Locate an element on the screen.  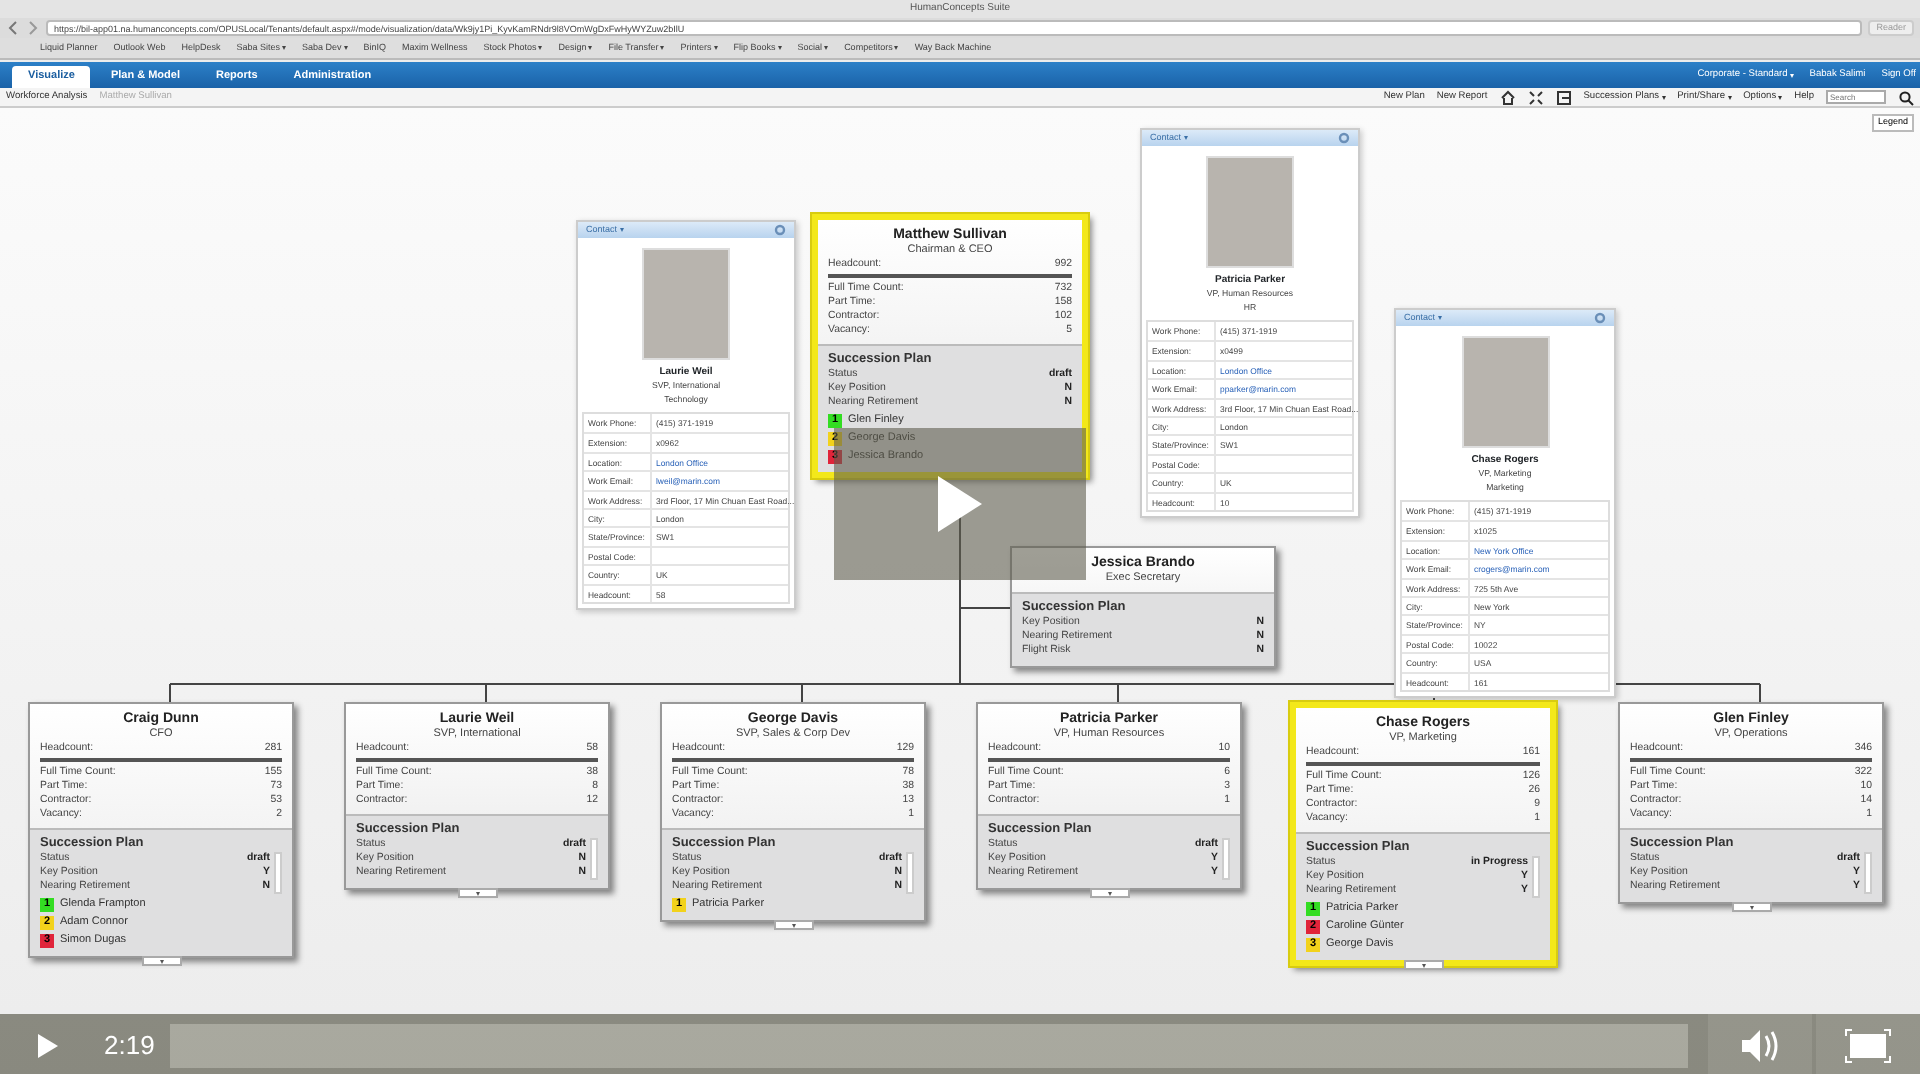
forward-icon is located at coordinates (33, 28).